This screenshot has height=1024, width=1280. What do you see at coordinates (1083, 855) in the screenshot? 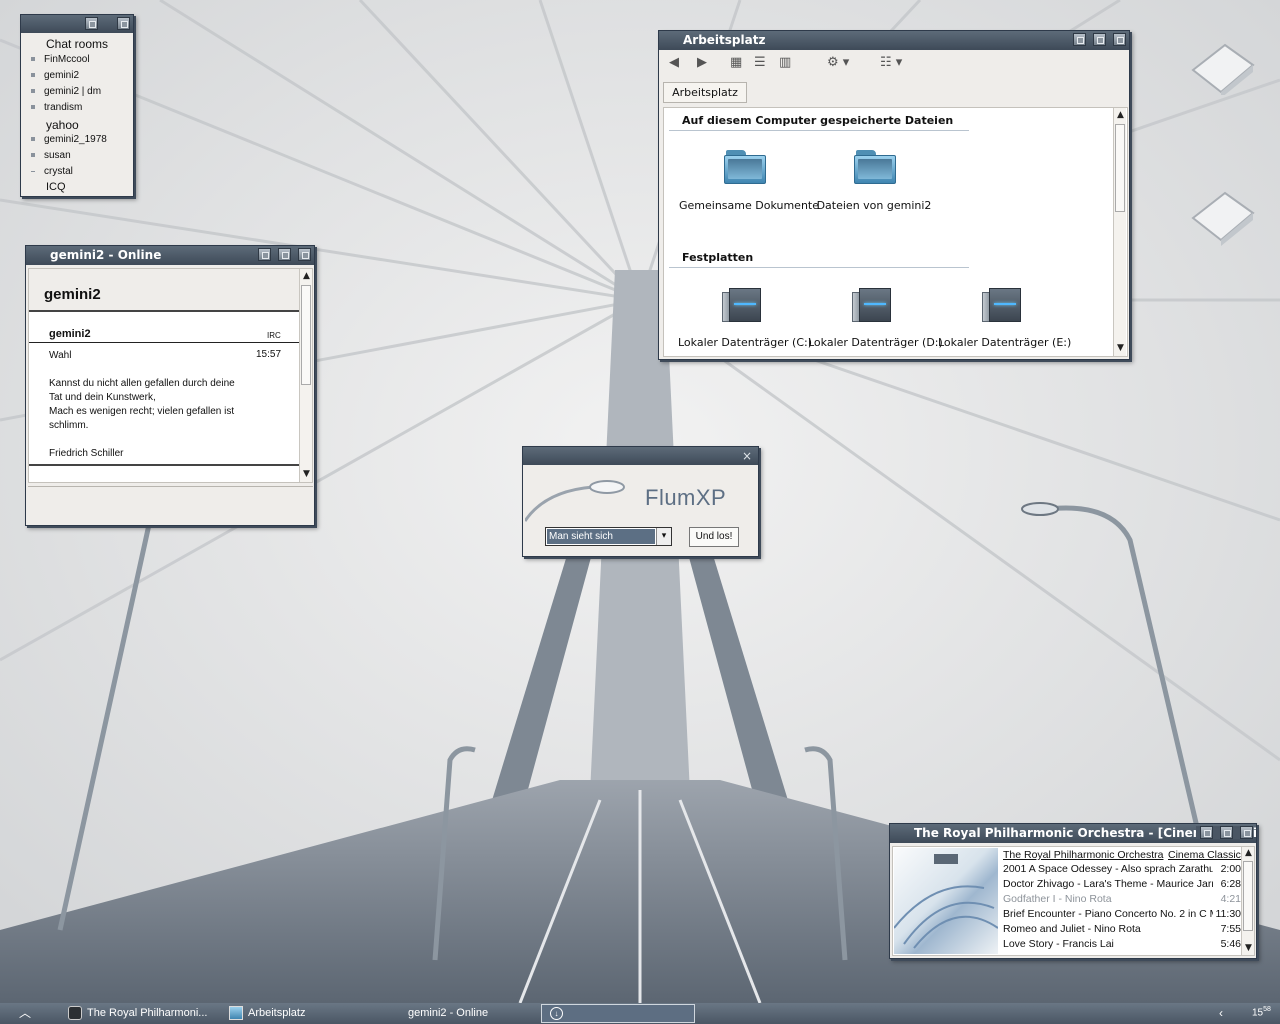
I see `artist-link: The Royal Philharmonic Orchestra` at bounding box center [1083, 855].